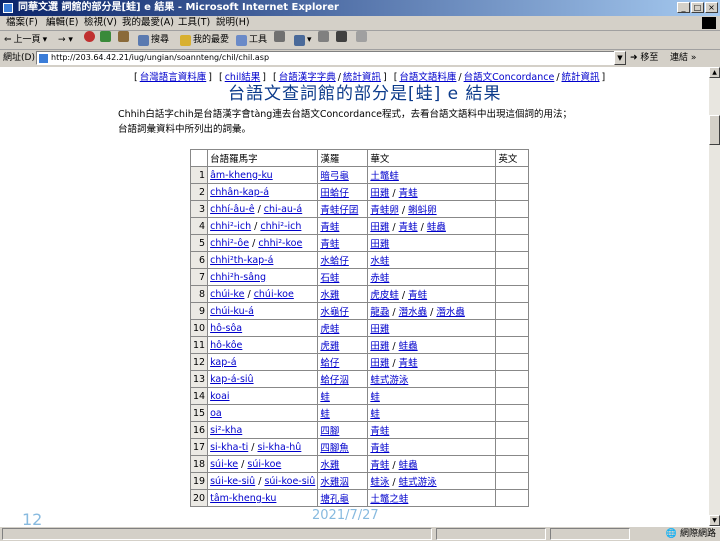 Image resolution: width=720 pixels, height=541 pixels. What do you see at coordinates (384, 210) in the screenshot?
I see `hua-link: 青蛙卵` at bounding box center [384, 210].